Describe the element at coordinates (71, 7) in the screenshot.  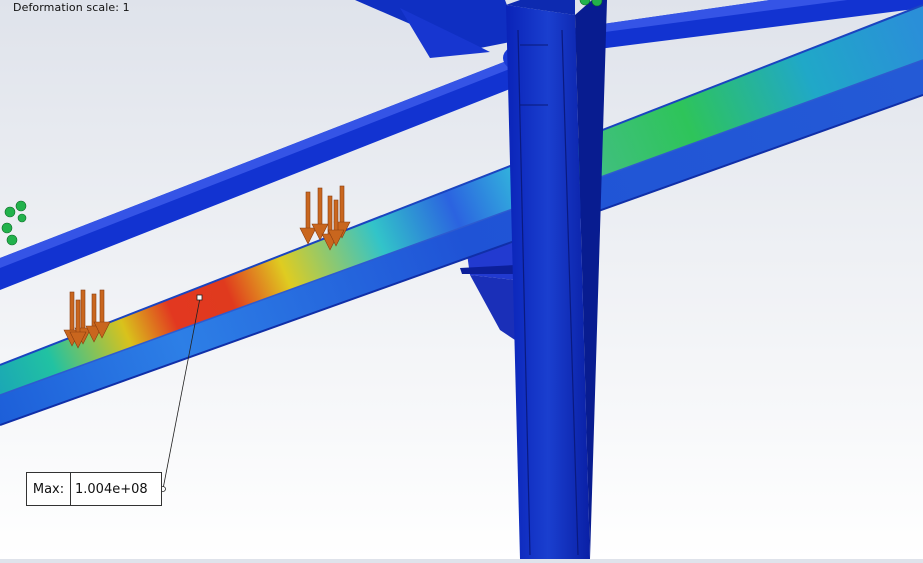
I see `deformation-scale-label: Deformation scale: 1` at that location.